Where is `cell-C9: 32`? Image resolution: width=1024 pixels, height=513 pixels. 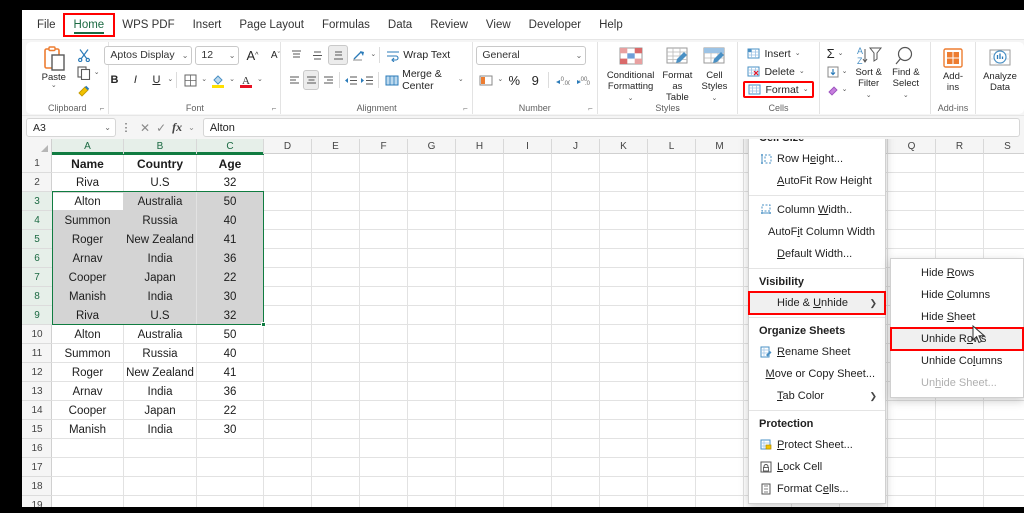
cell-C9: 32 is located at coordinates (230, 315).